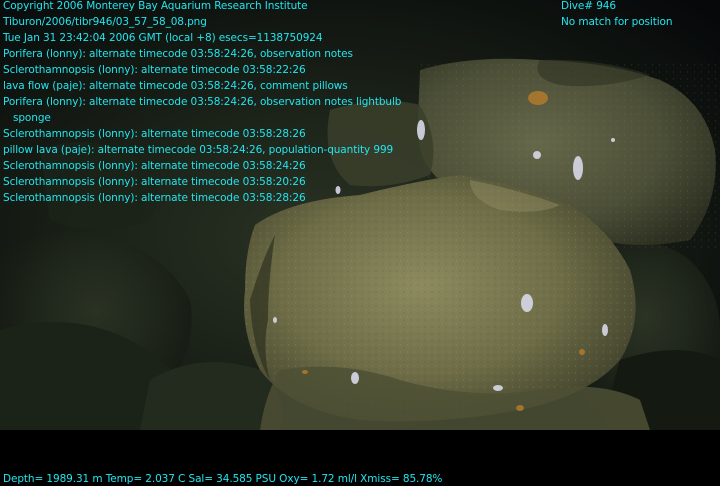  What do you see at coordinates (617, 22) in the screenshot?
I see `position-status: No match for position` at bounding box center [617, 22].